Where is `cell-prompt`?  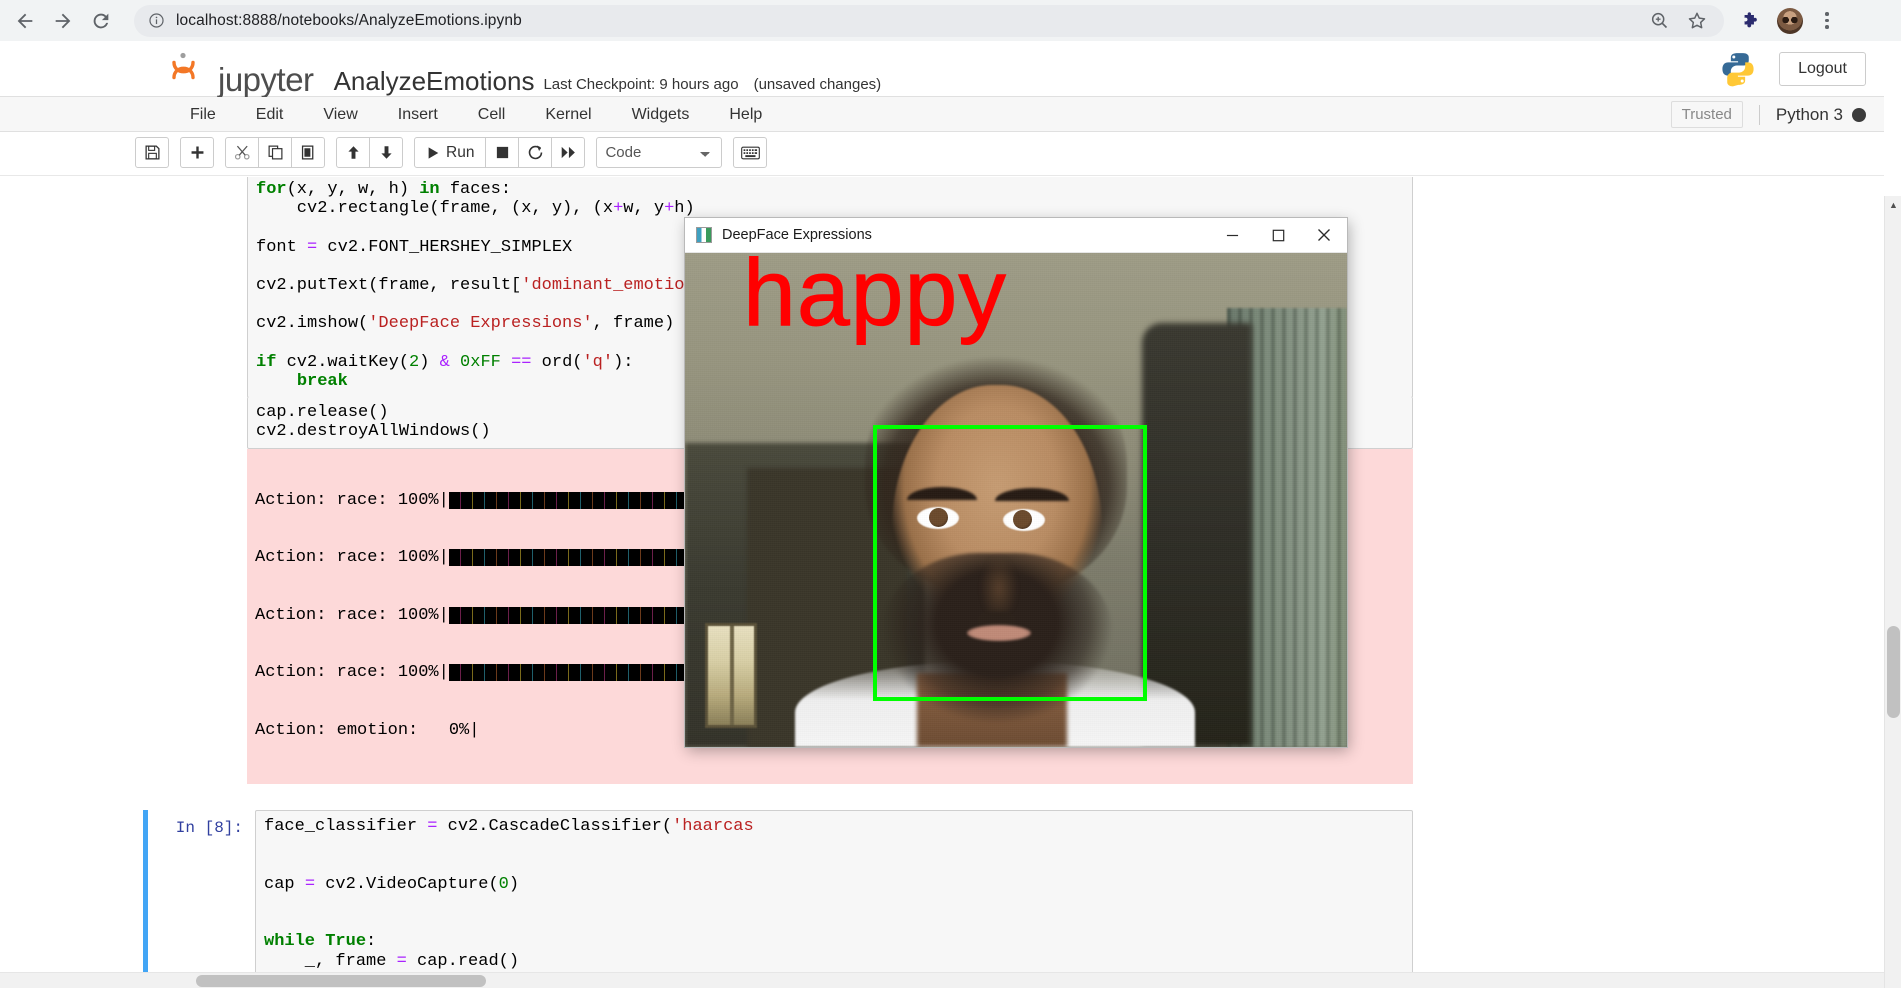
cell-prompt is located at coordinates (195, 480).